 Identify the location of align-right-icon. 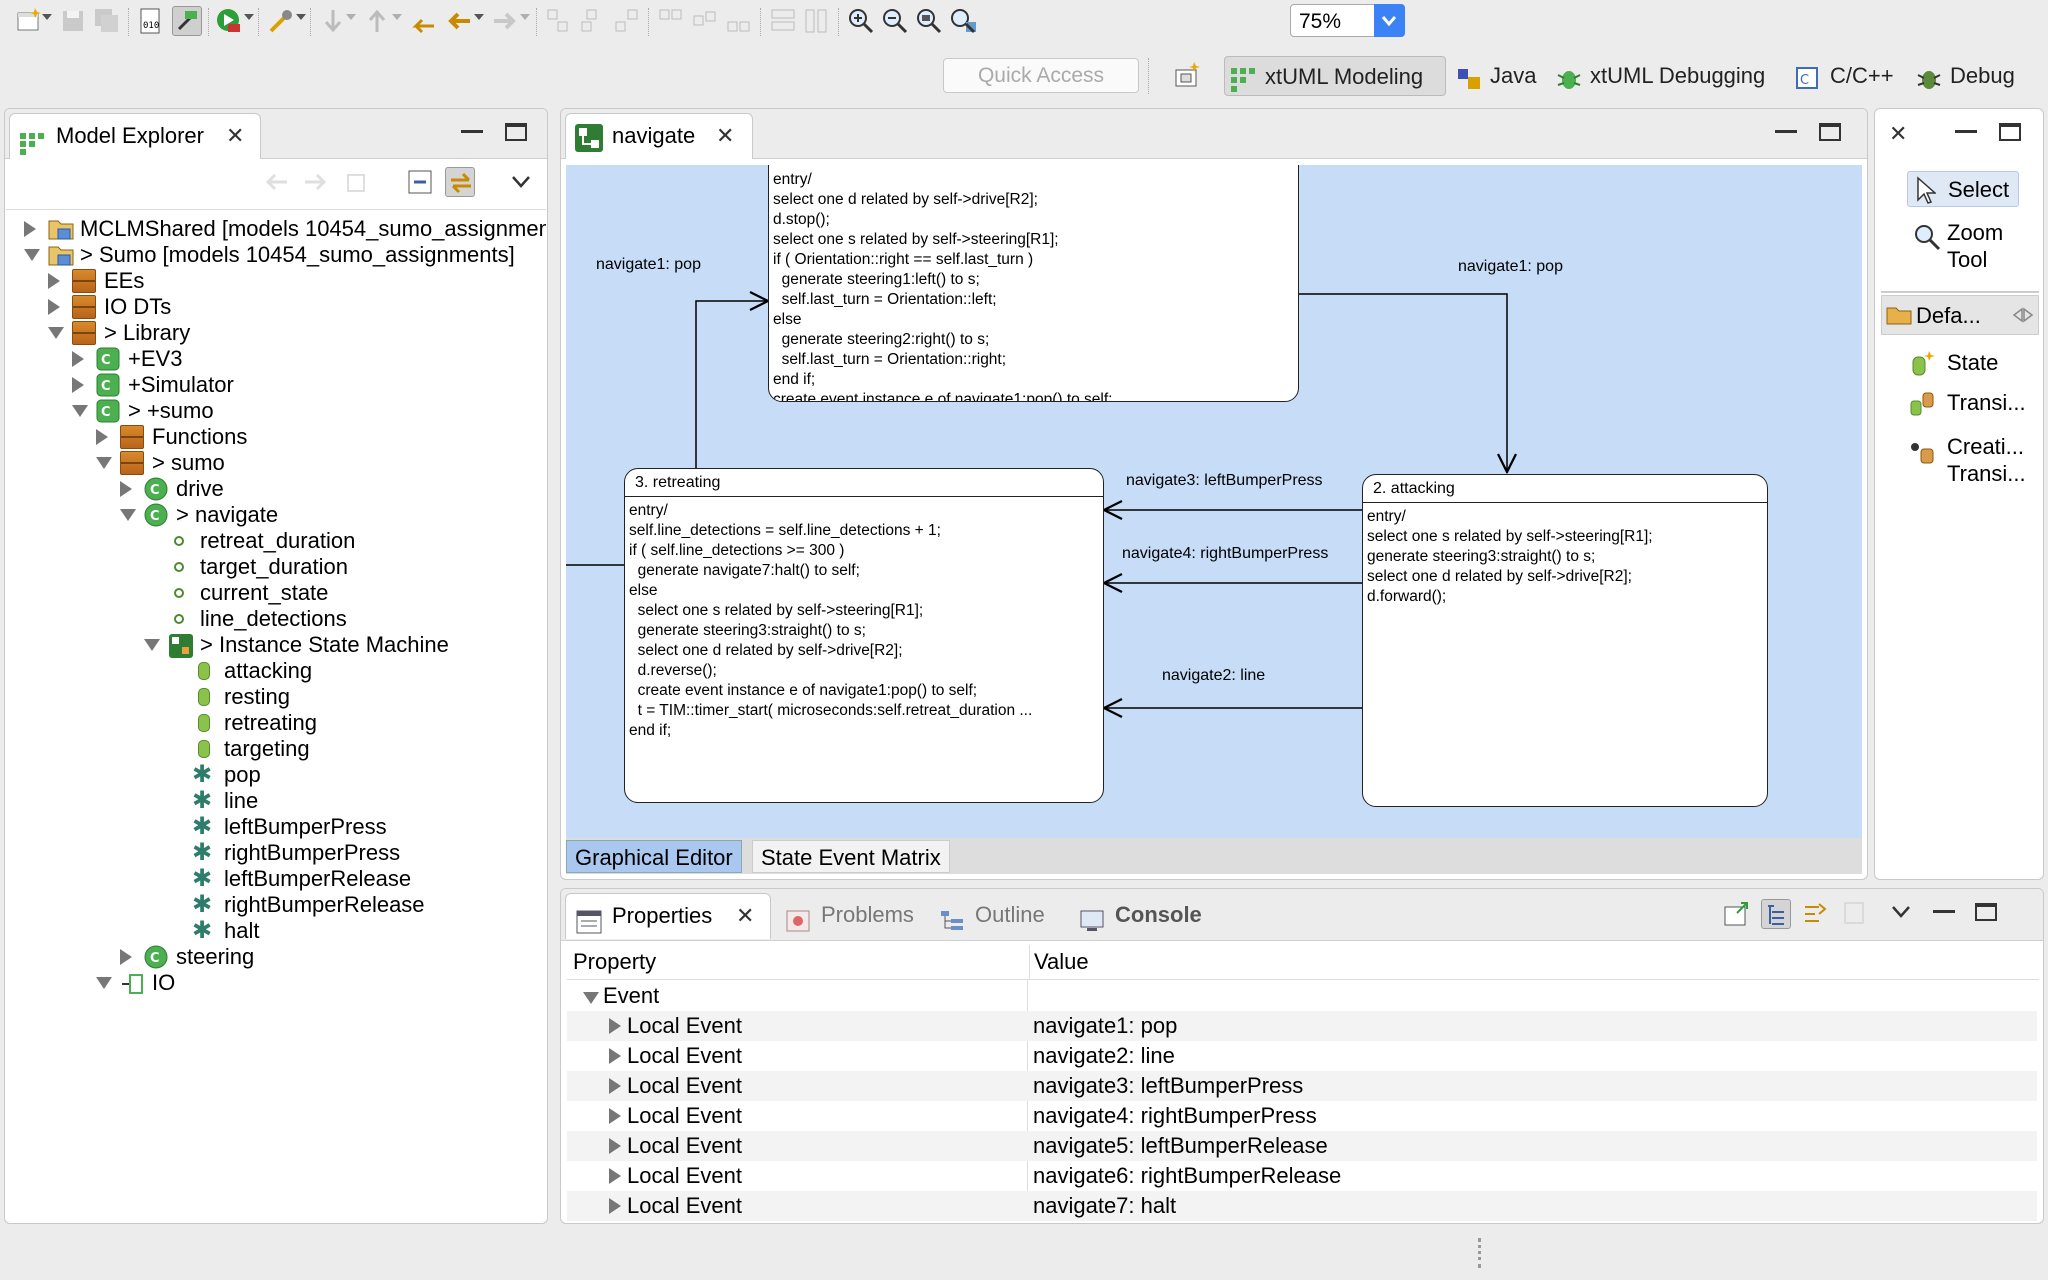
(627, 21).